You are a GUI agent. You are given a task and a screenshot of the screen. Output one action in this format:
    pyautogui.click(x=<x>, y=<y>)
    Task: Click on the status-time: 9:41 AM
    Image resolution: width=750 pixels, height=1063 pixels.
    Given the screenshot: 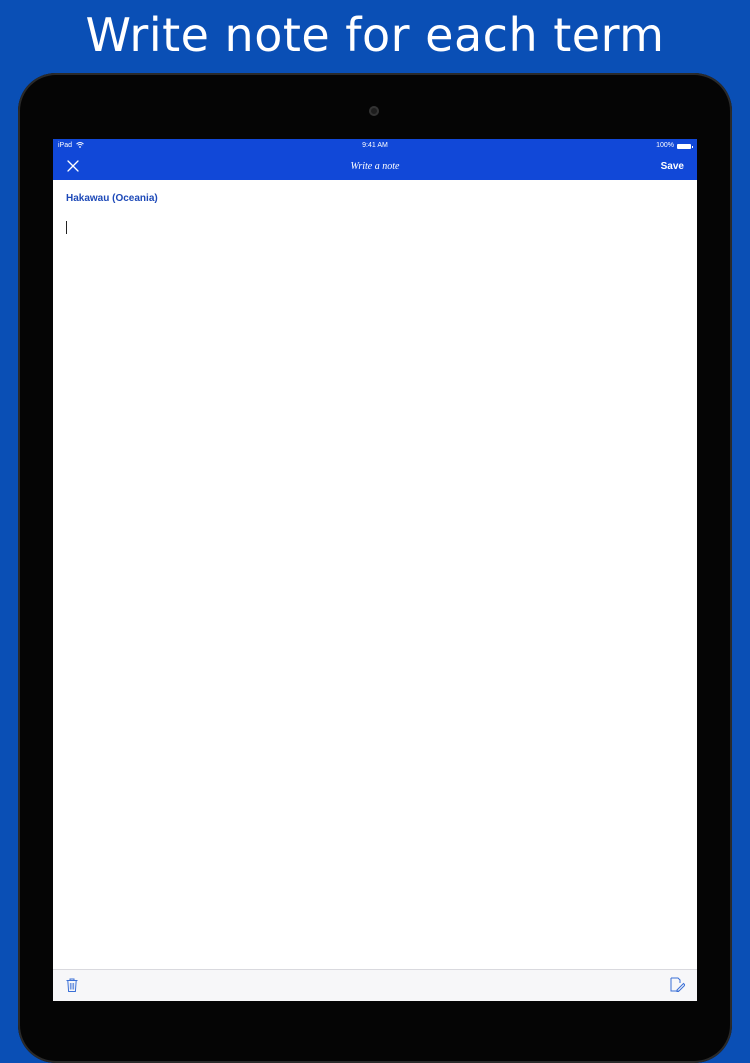 What is the action you would take?
    pyautogui.click(x=375, y=145)
    